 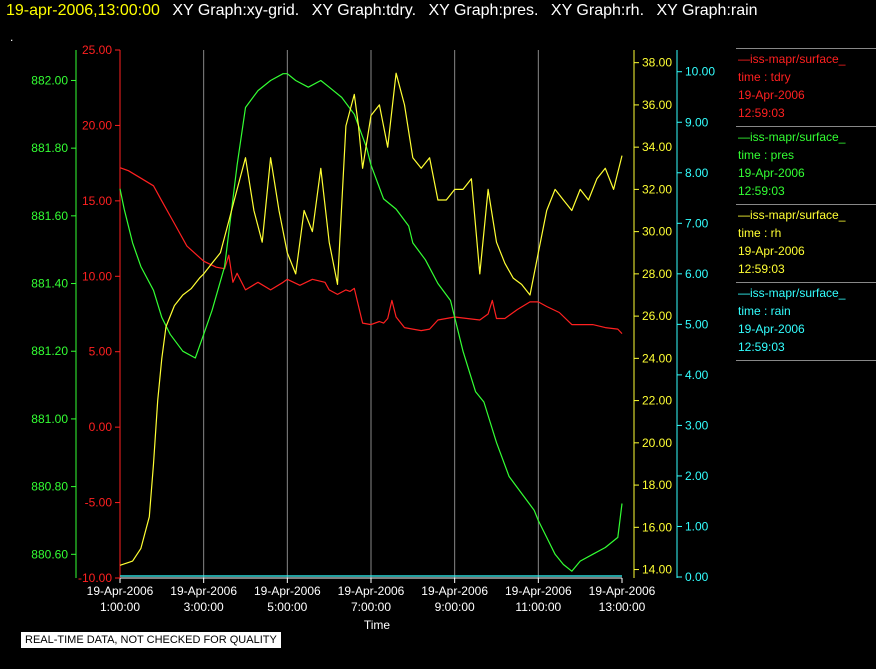 What do you see at coordinates (455, 607) in the screenshot?
I see `x-tick-label-time: 9:00:00` at bounding box center [455, 607].